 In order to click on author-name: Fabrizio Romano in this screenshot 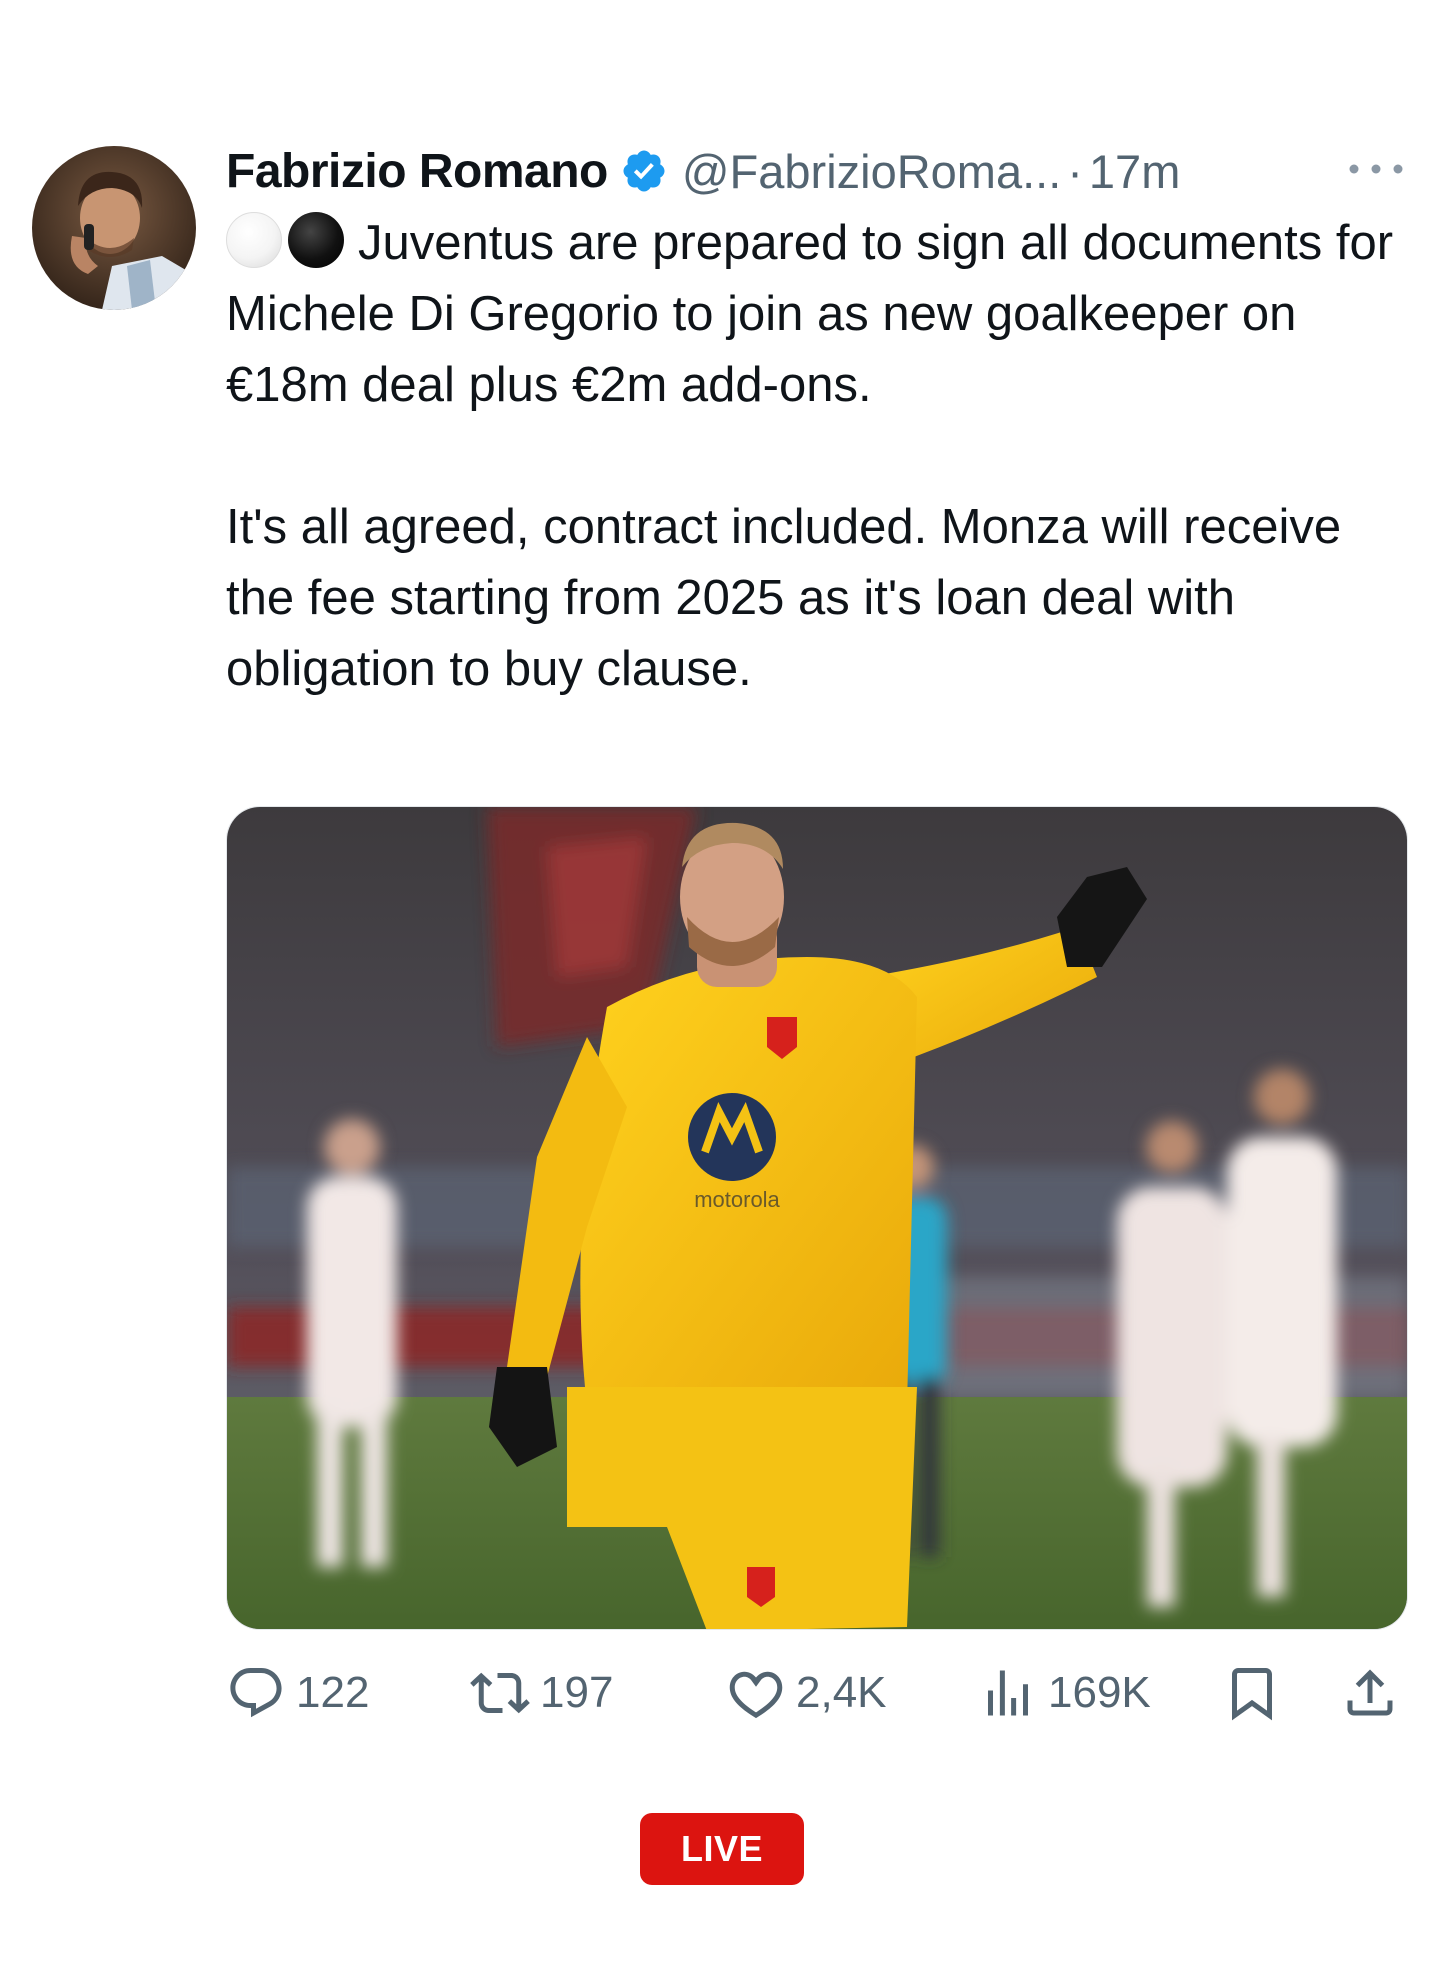, I will do `click(417, 171)`.